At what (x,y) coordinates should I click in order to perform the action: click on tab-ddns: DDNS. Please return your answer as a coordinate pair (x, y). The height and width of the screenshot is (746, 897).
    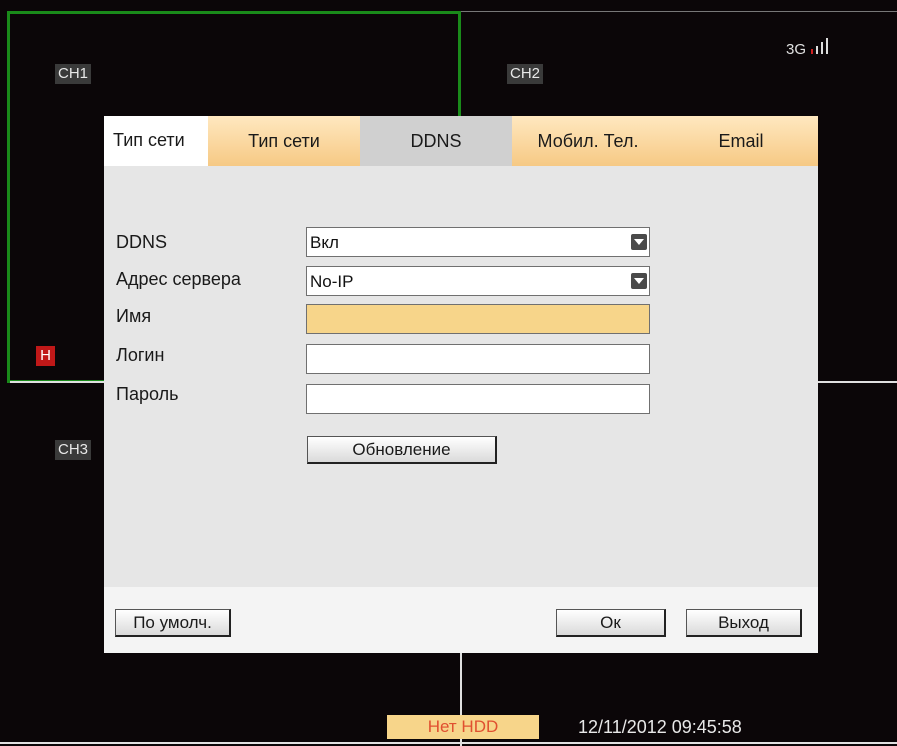
    Looking at the image, I should click on (436, 141).